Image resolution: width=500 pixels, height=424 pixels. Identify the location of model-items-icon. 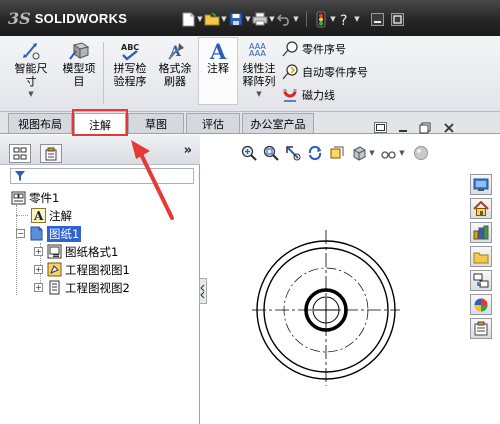
(79, 51).